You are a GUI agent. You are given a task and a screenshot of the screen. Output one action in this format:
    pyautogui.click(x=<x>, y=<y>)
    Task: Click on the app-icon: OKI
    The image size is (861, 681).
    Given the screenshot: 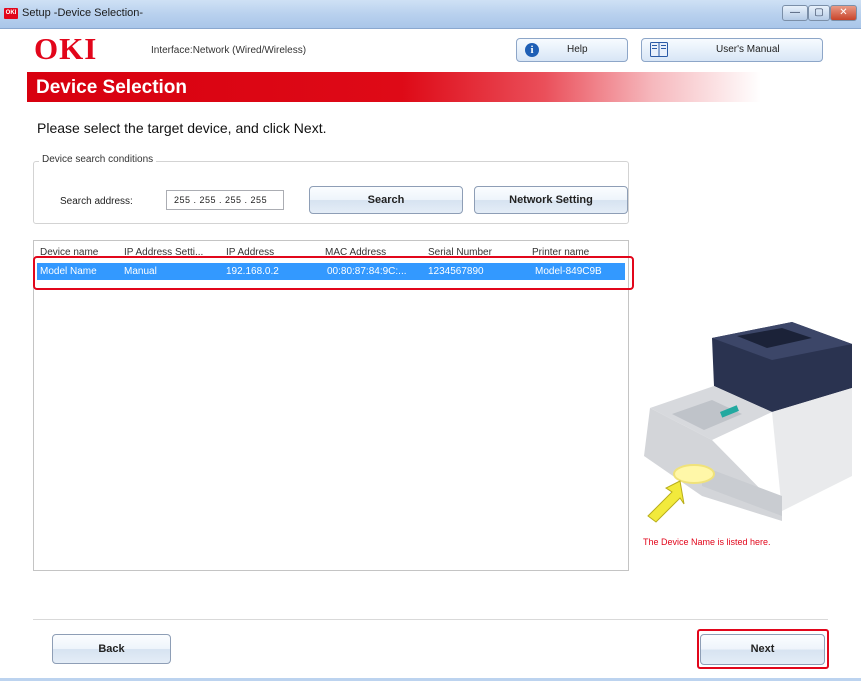 What is the action you would take?
    pyautogui.click(x=11, y=13)
    